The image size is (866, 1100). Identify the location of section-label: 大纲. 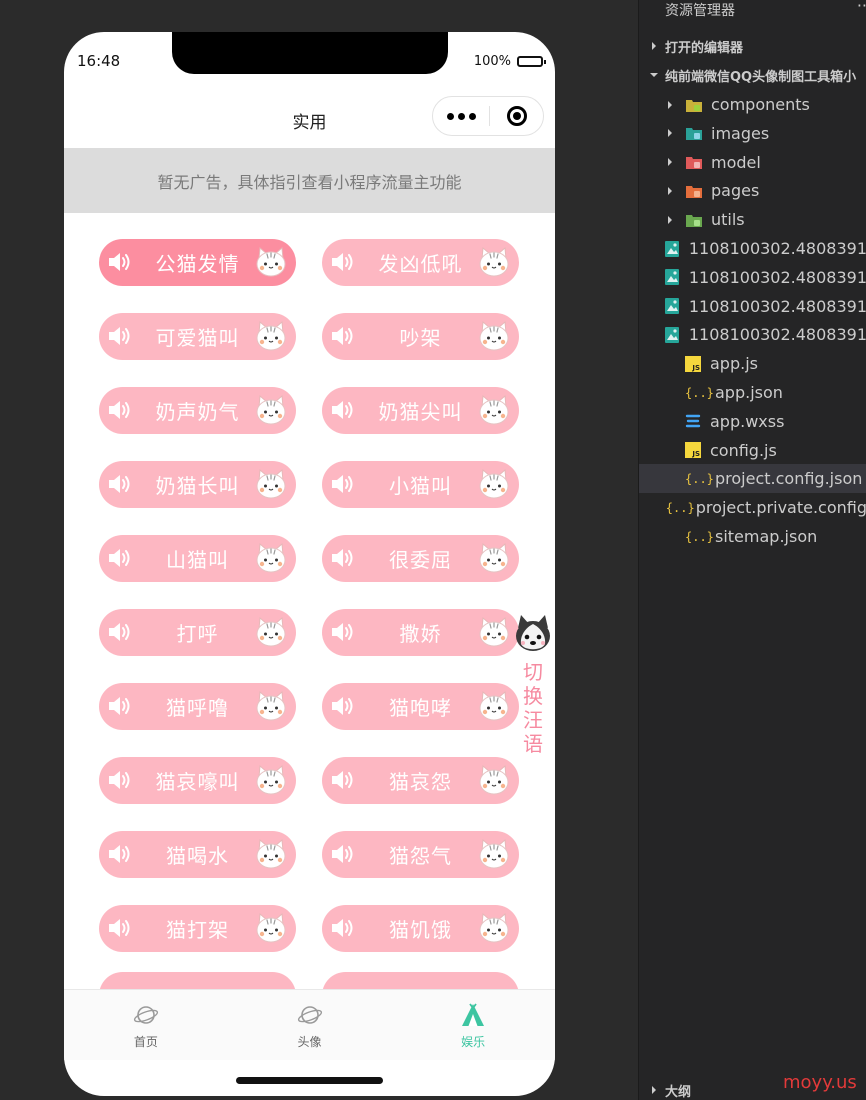
(678, 1092).